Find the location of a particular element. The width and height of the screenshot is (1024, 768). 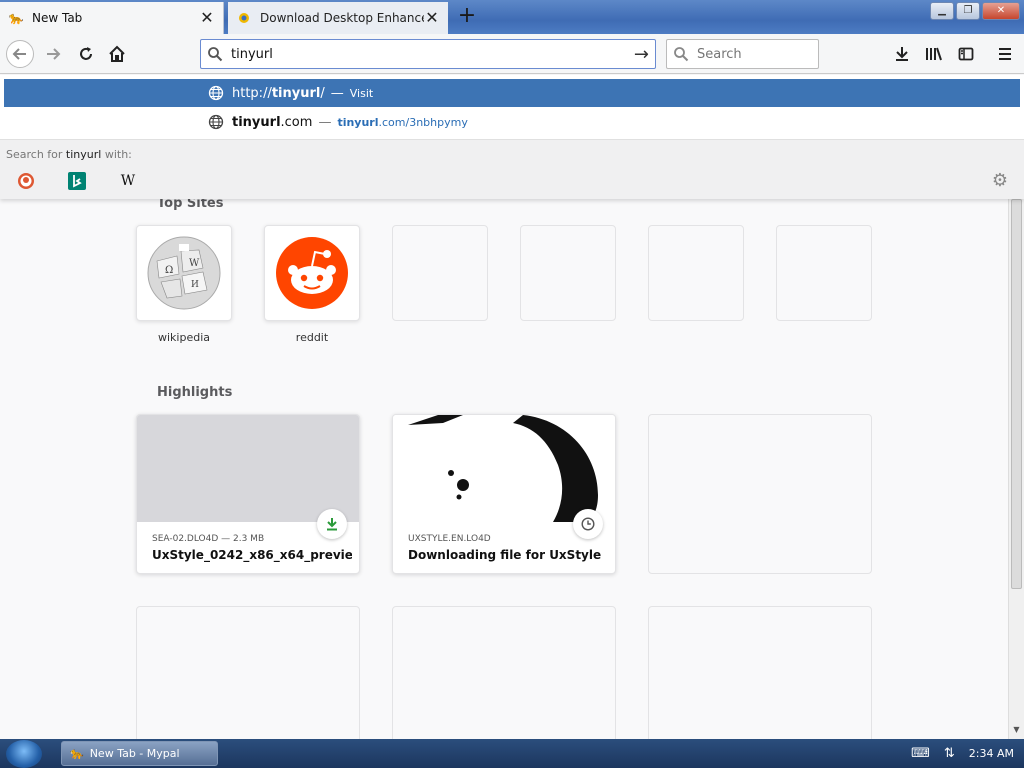

top-site-reddit is located at coordinates (312, 273).